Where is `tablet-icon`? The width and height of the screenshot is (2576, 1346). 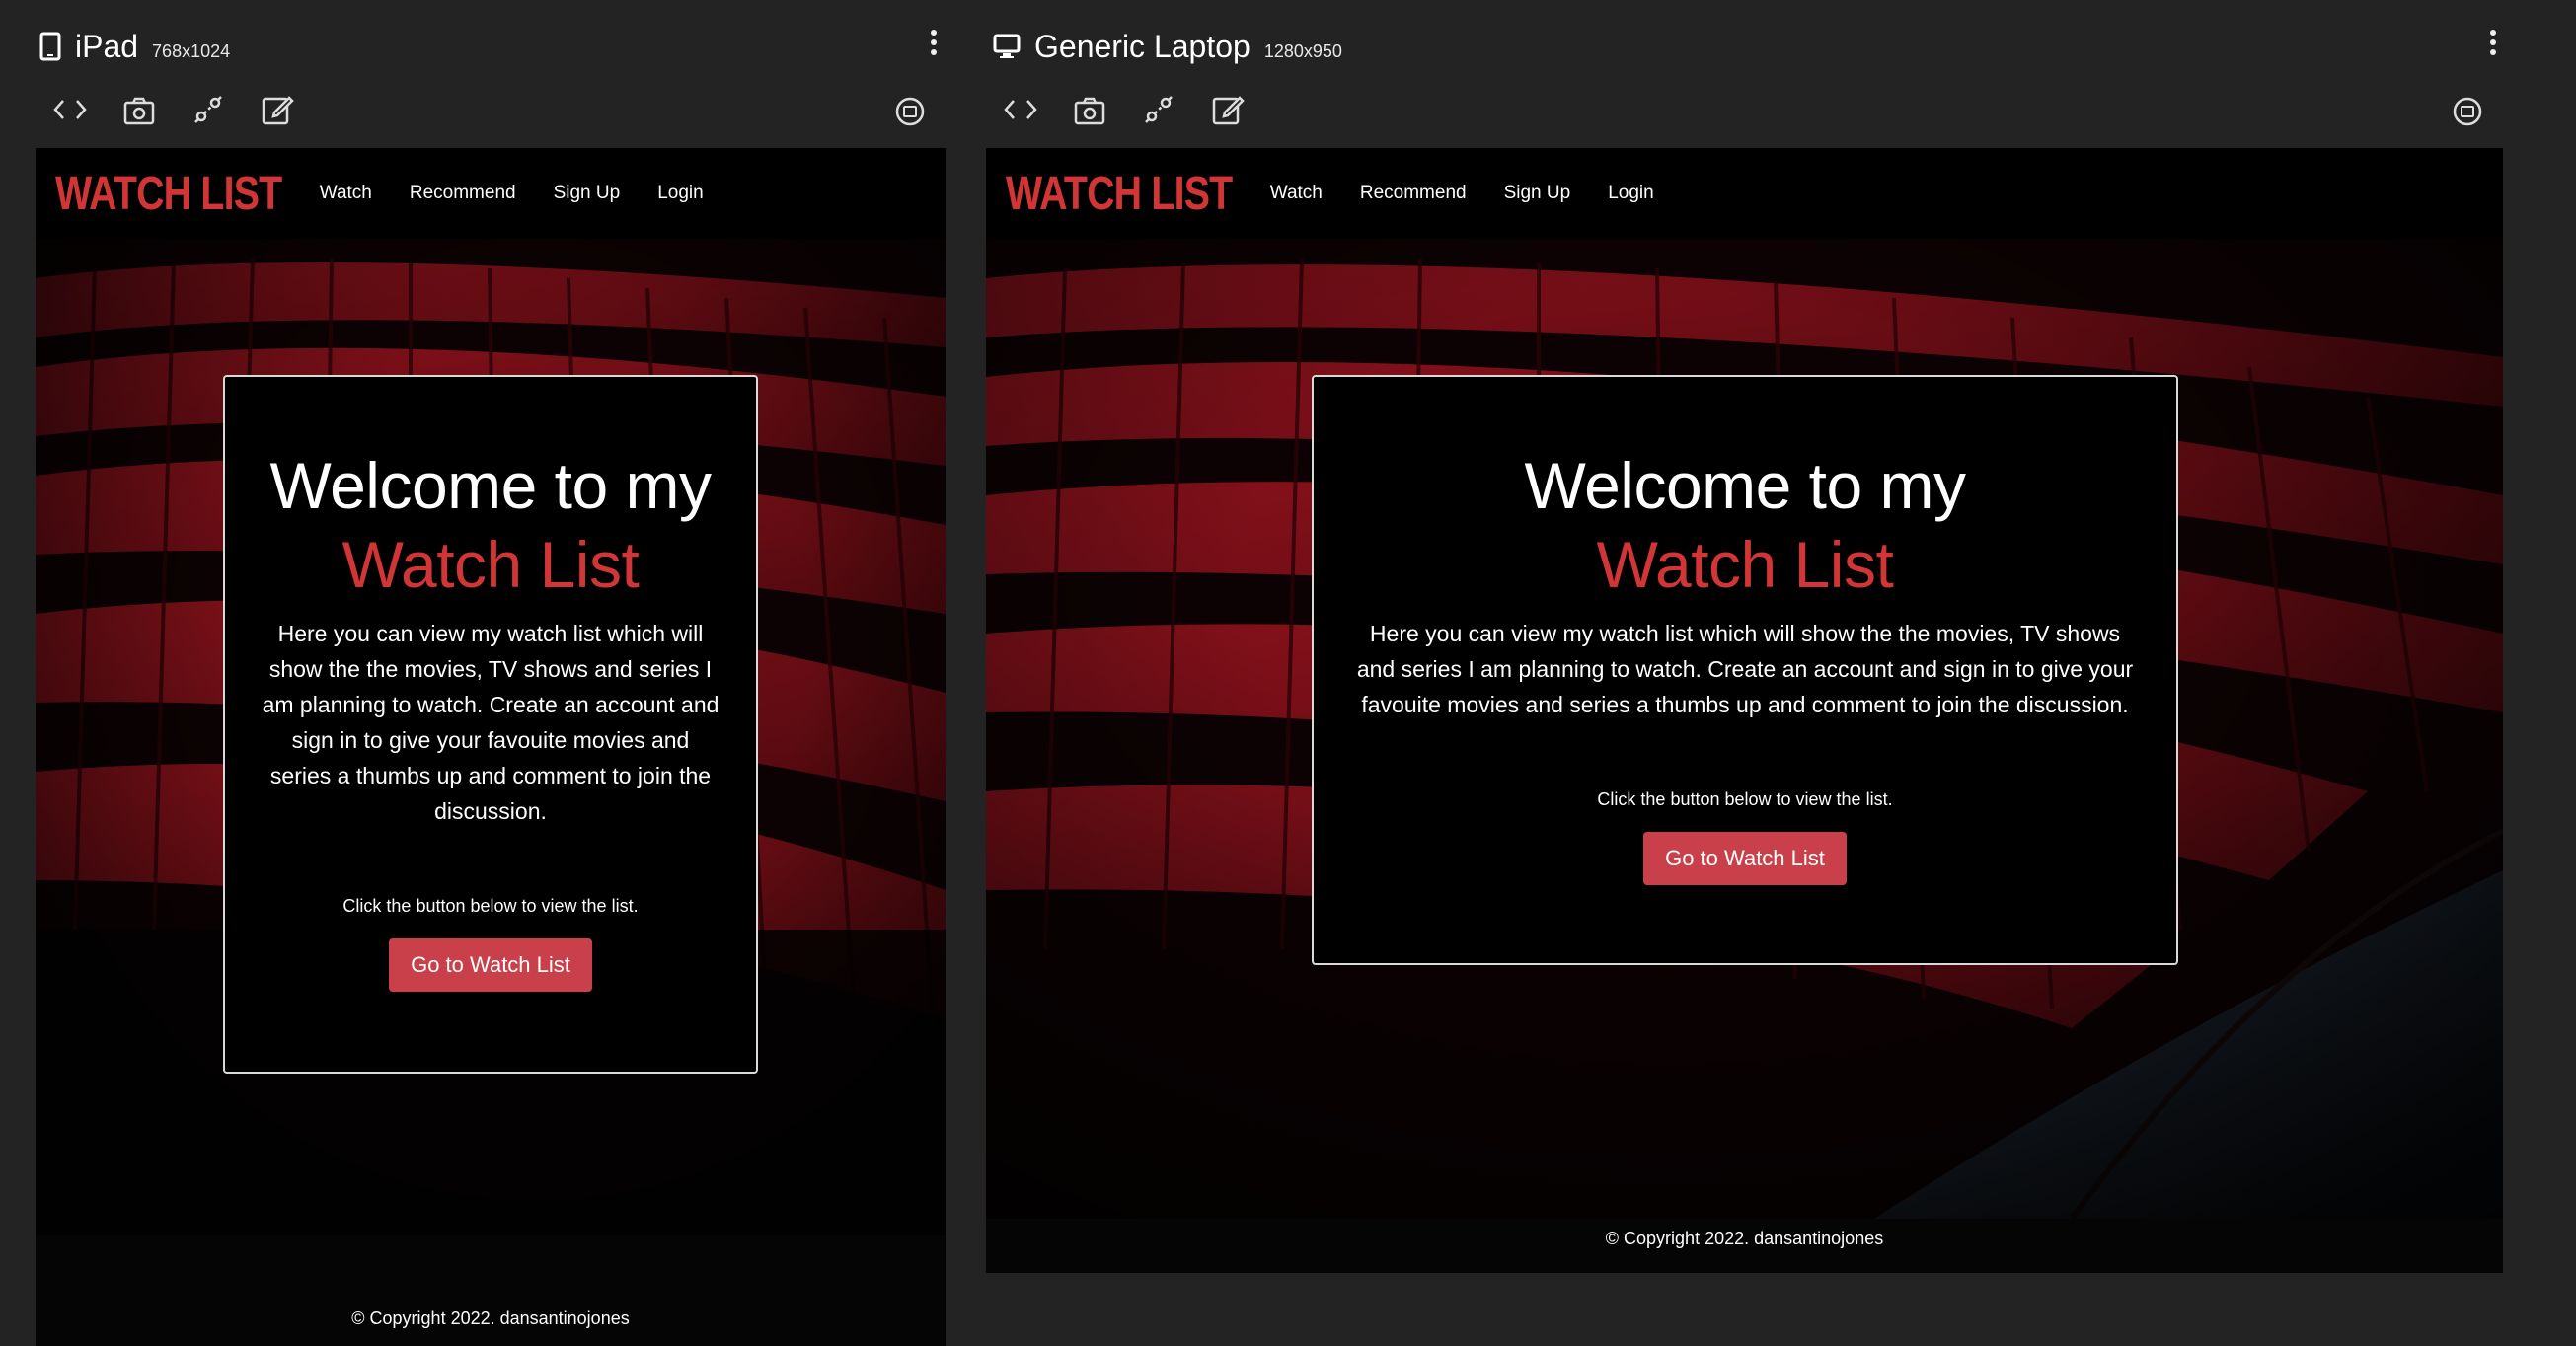 tablet-icon is located at coordinates (50, 46).